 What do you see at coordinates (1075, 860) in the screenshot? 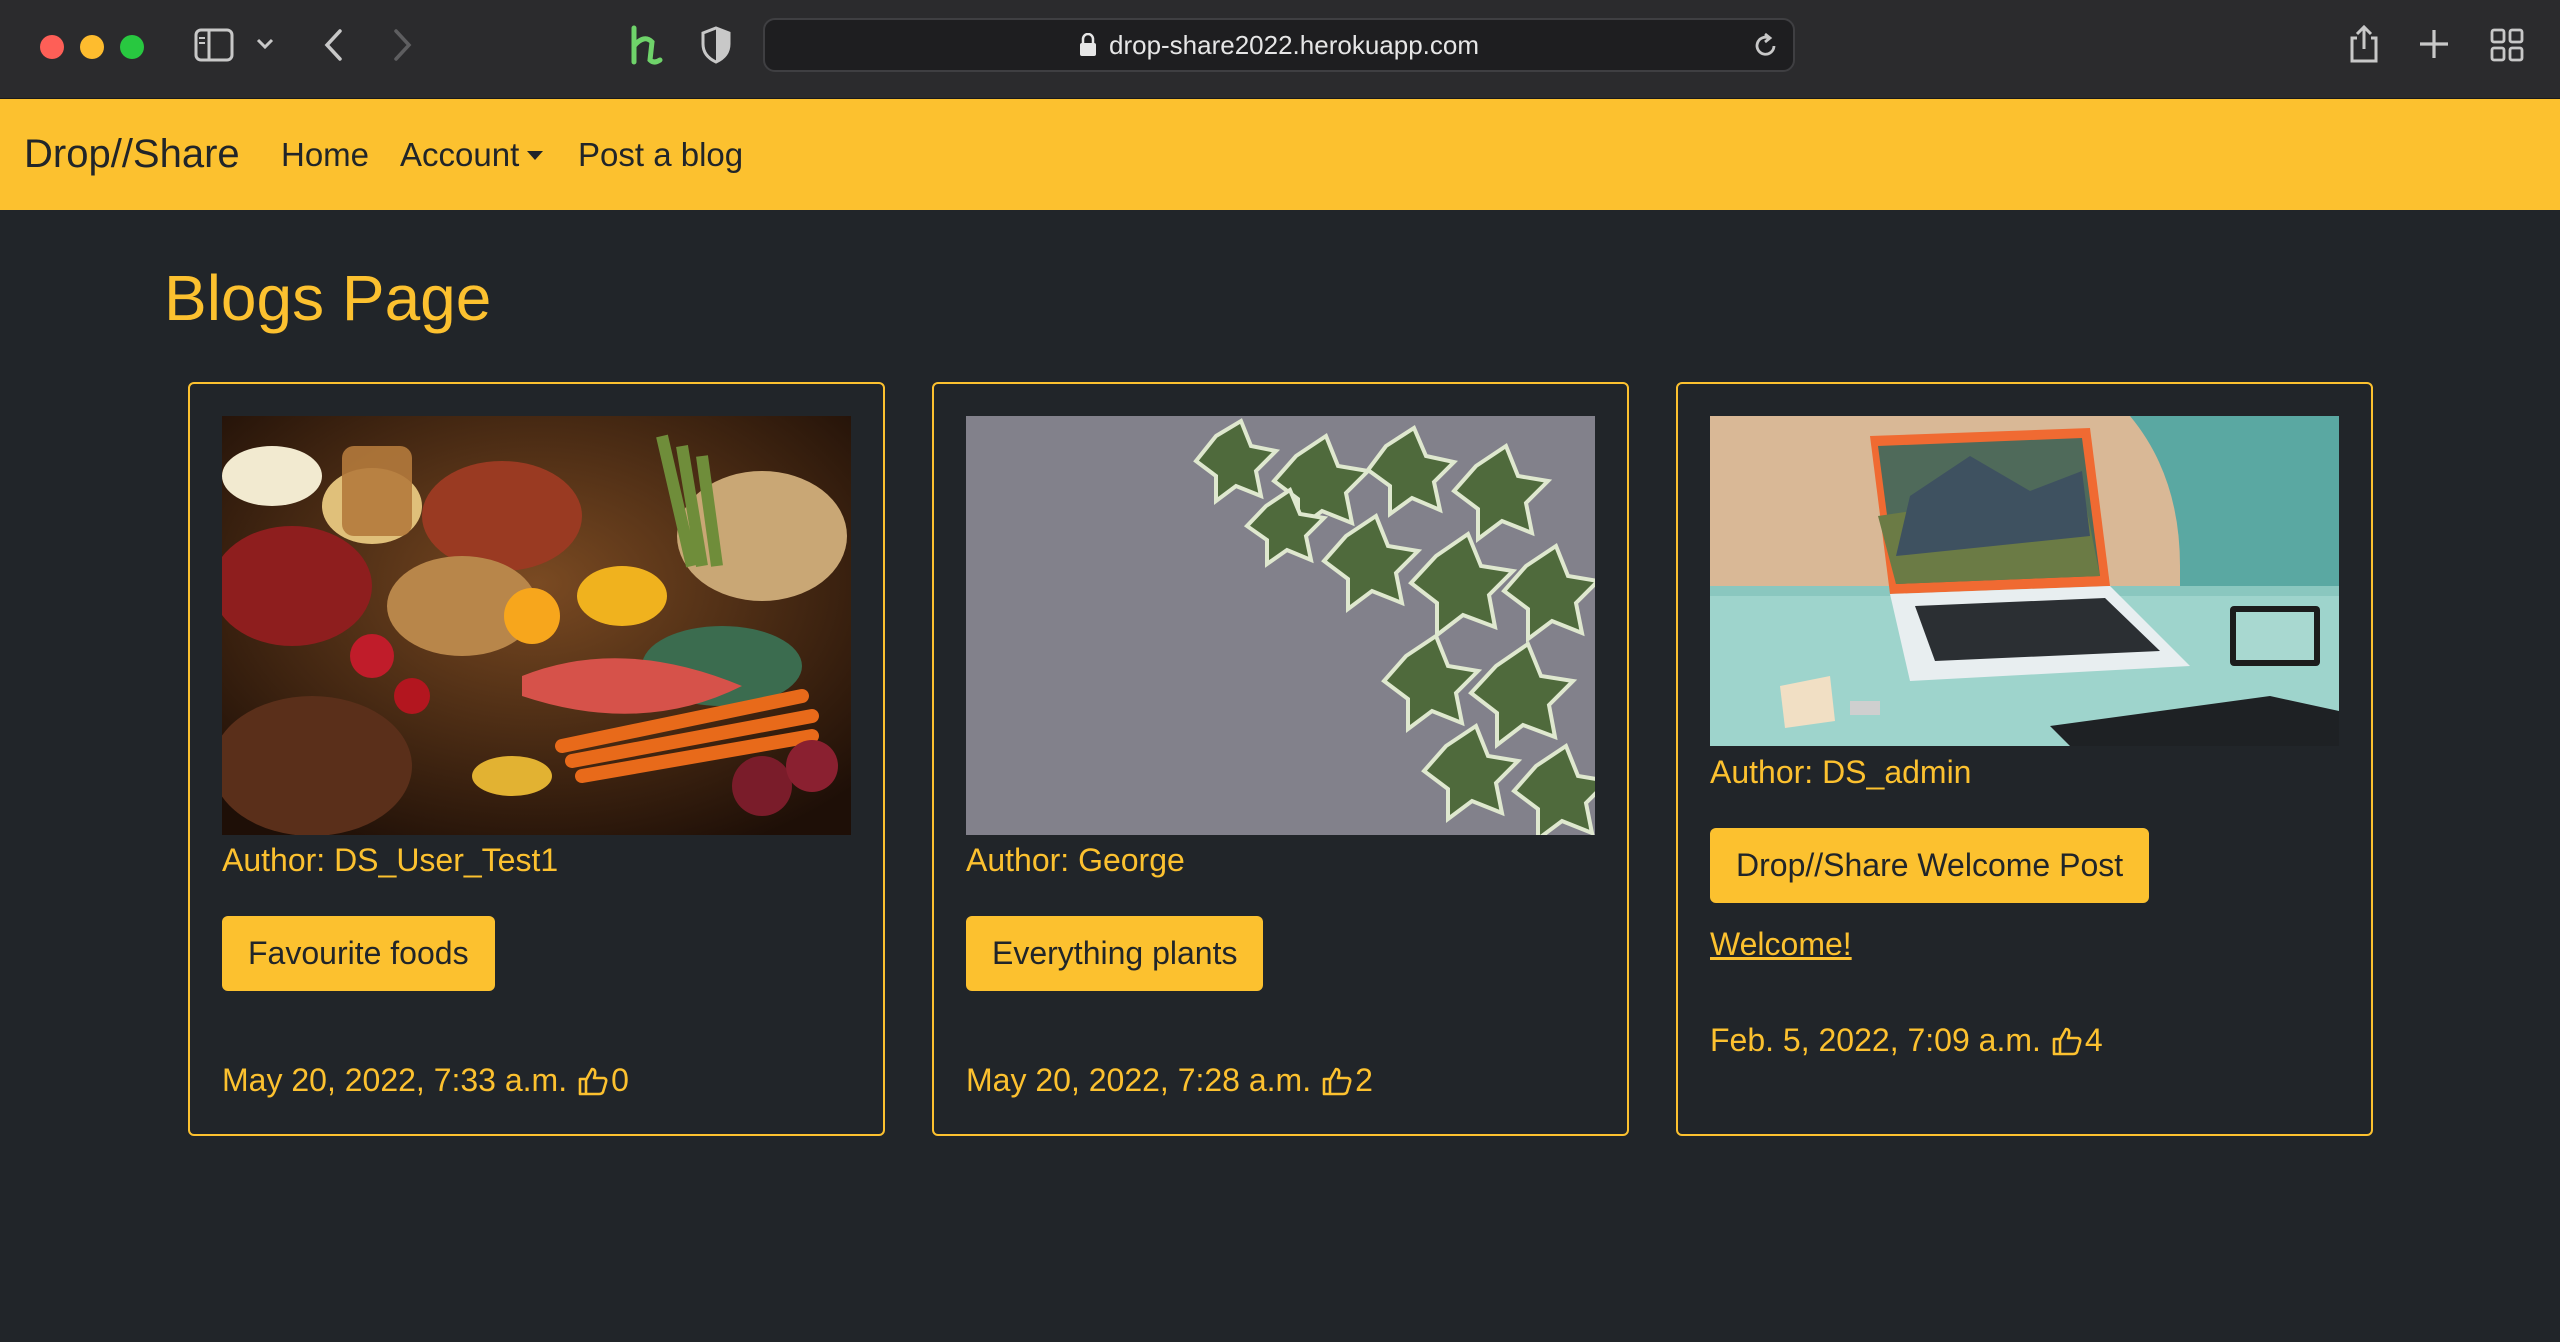
I see `post-author: Author: George` at bounding box center [1075, 860].